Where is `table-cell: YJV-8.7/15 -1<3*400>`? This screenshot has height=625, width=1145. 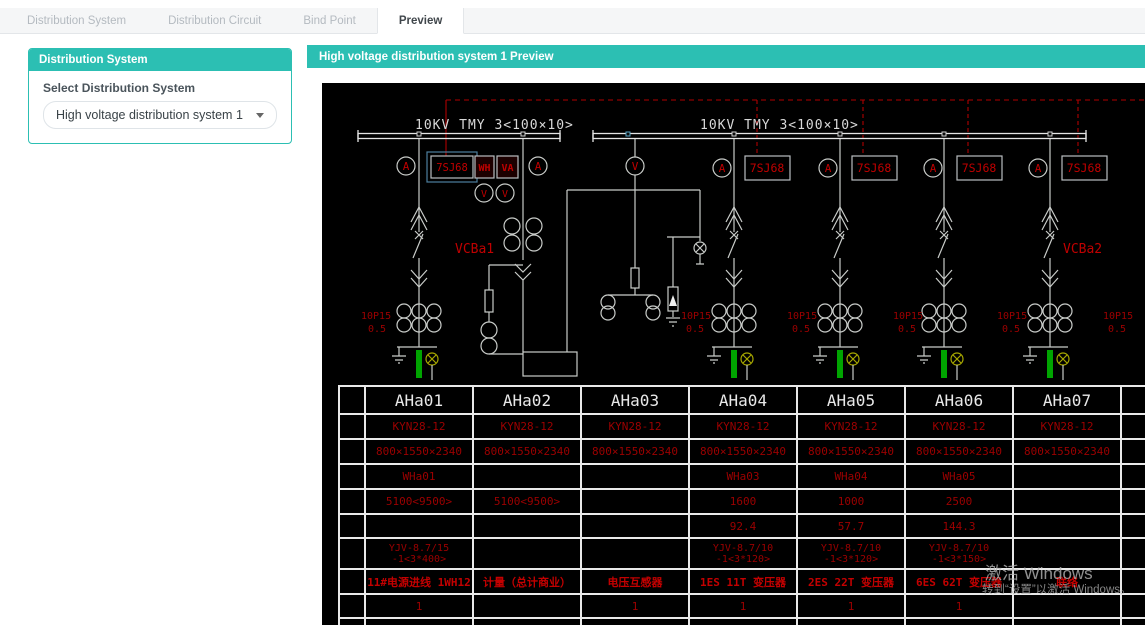 table-cell: YJV-8.7/15 -1<3*400> is located at coordinates (420, 553).